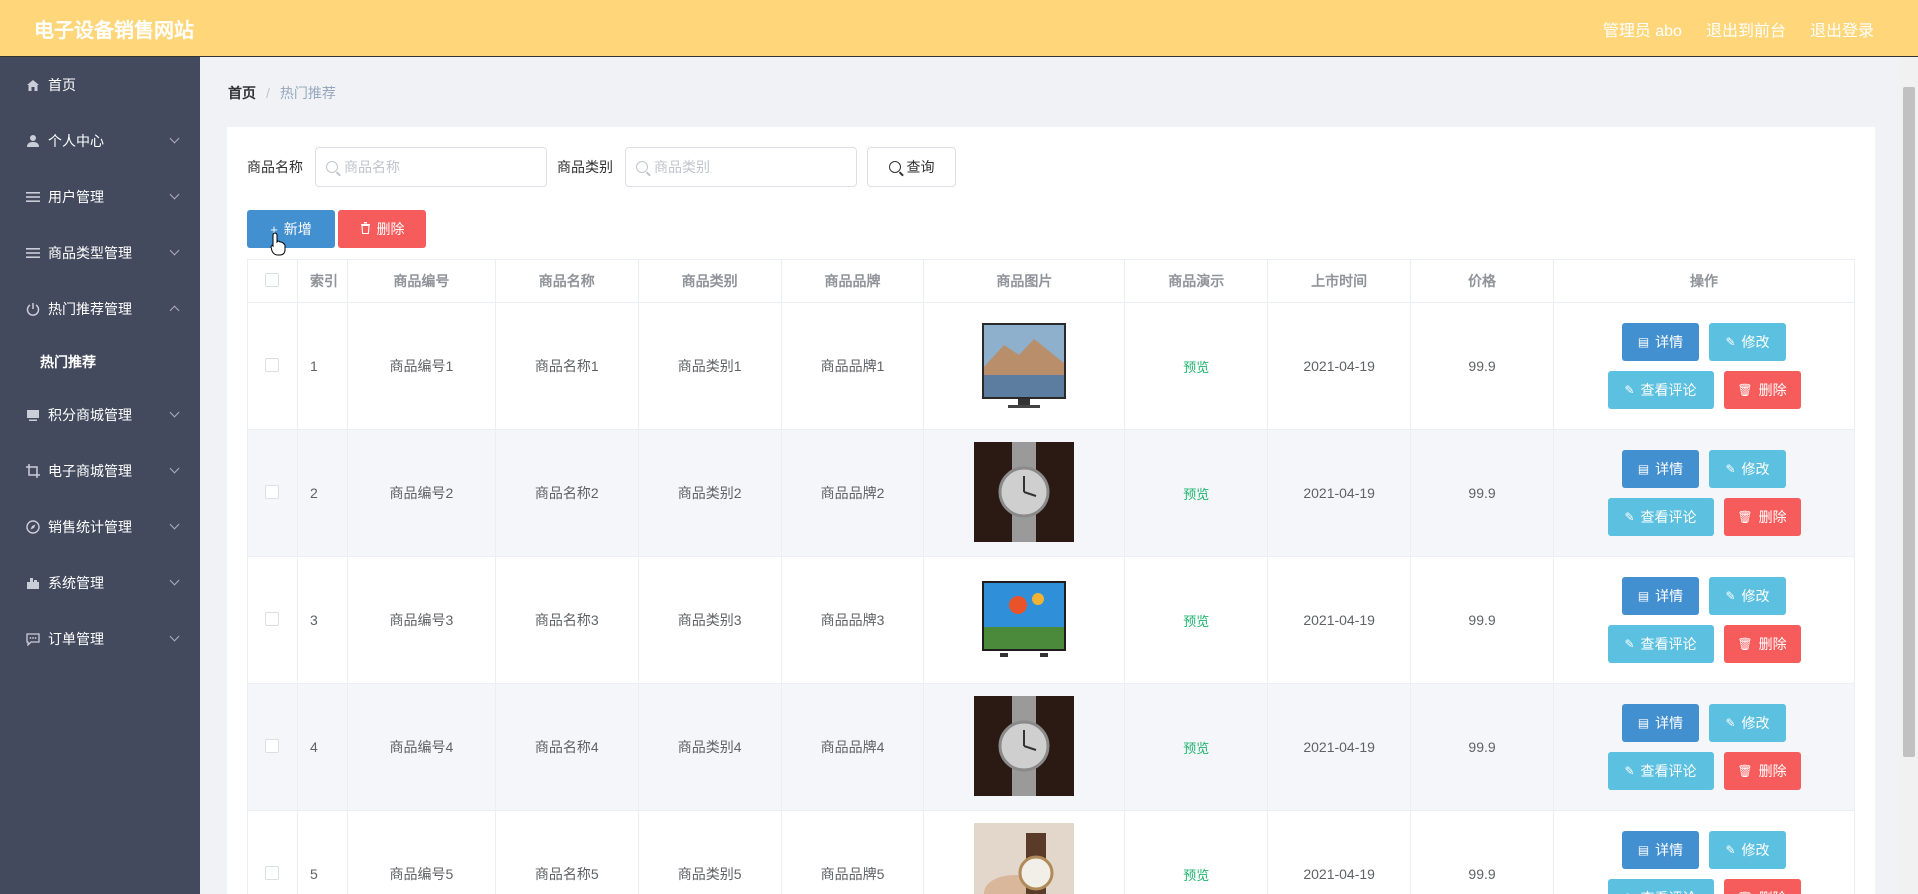 This screenshot has height=894, width=1918. I want to click on document-icon: ▤, so click(1643, 342).